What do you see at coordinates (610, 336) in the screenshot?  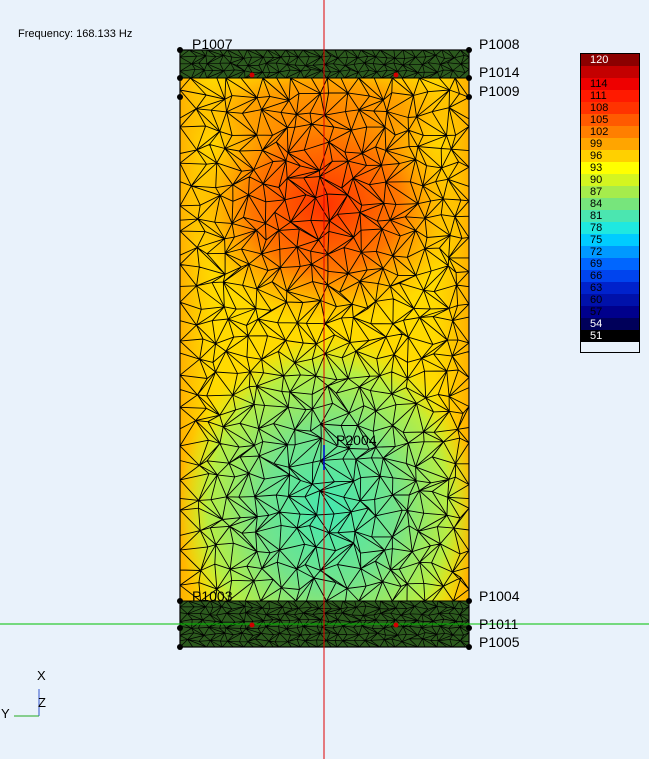 I see `legend-row: 51` at bounding box center [610, 336].